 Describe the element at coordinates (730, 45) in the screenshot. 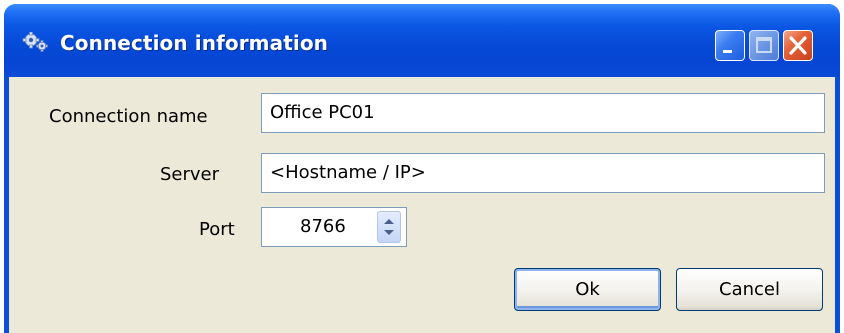

I see `minimize-button` at that location.